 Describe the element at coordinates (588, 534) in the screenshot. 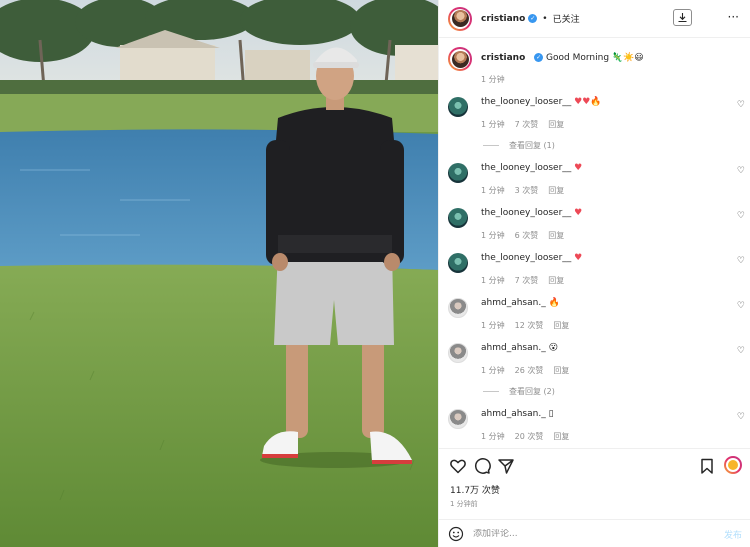

I see `comment-input` at that location.